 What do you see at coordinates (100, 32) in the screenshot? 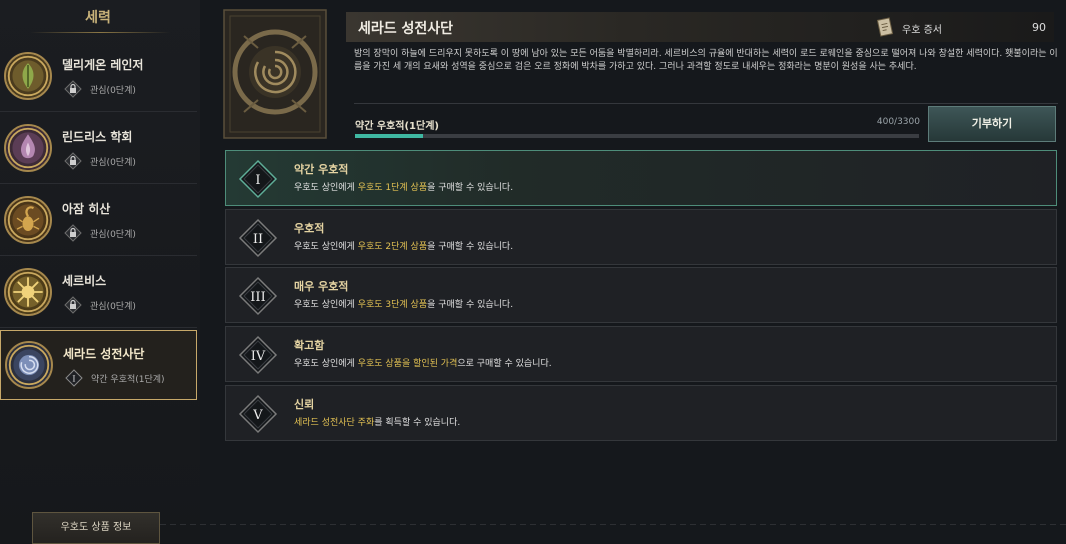
I see `sidebar-title-divider` at bounding box center [100, 32].